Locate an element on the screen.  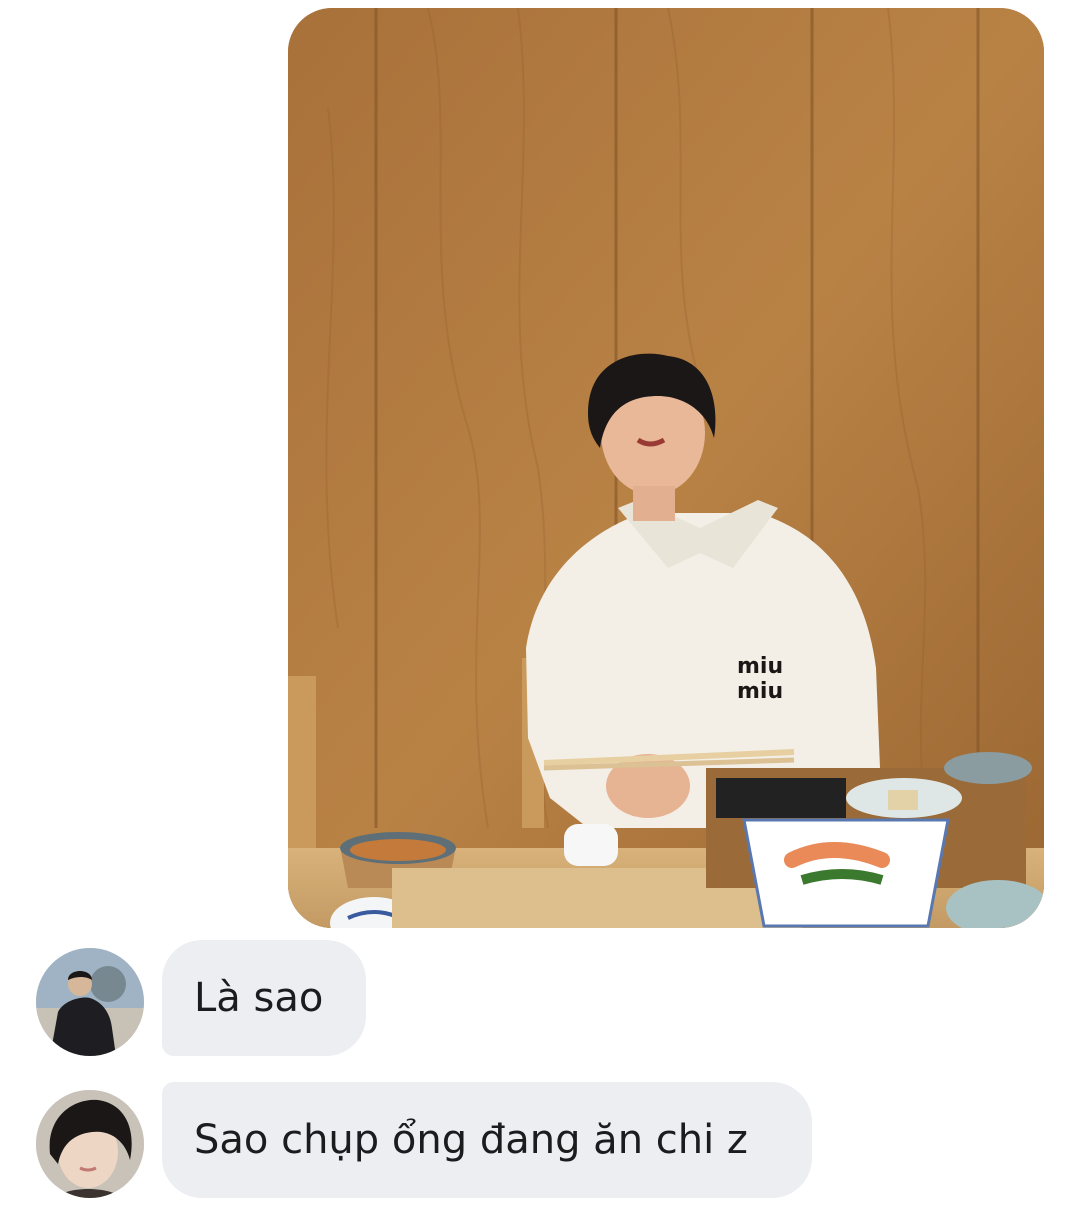
message-row: Là sao is located at coordinates (540, 1000).